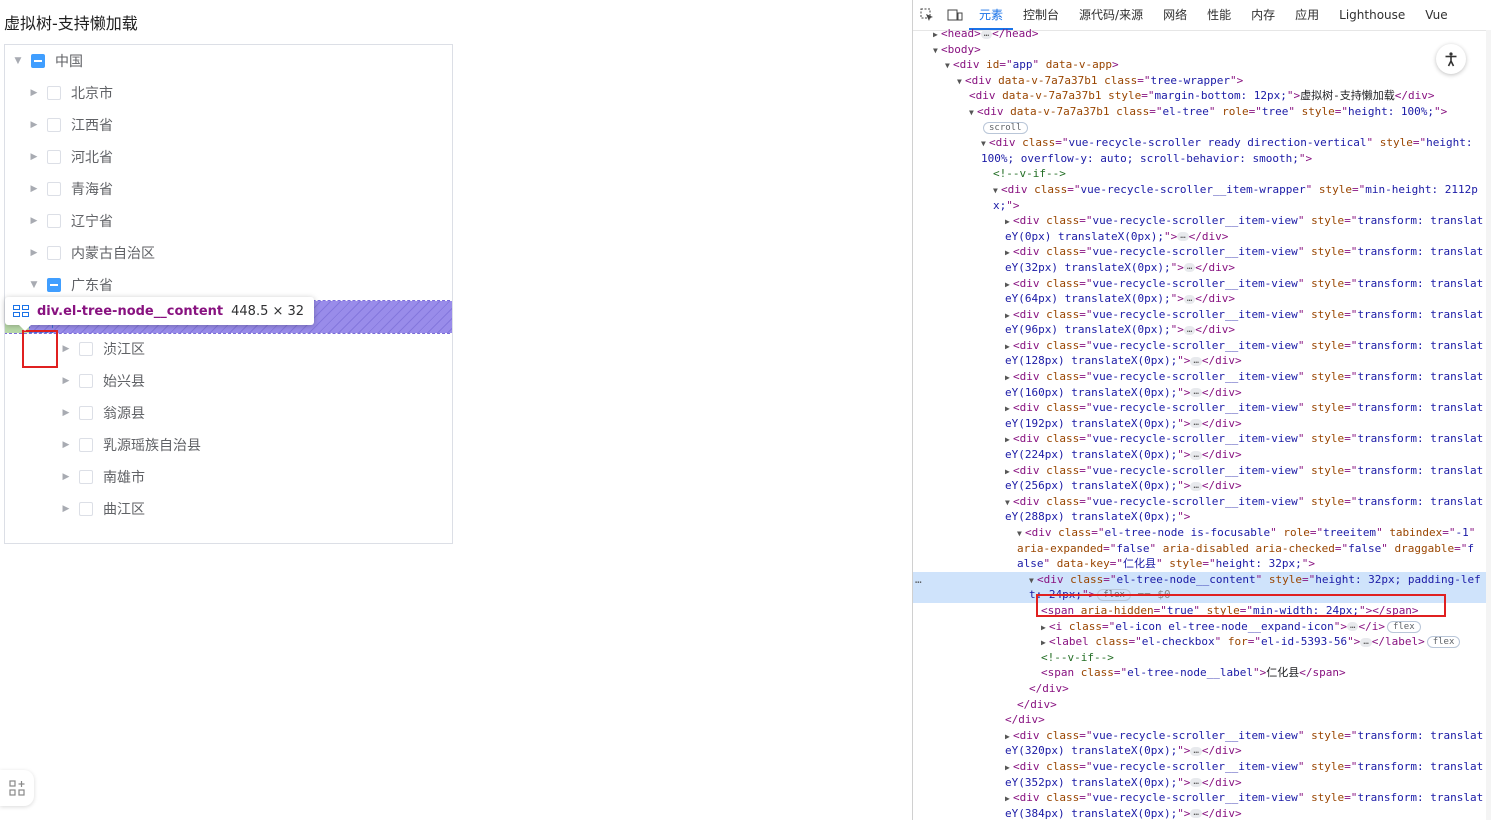 The width and height of the screenshot is (1491, 820). I want to click on dom-node-line: eY(320px) translateX(0px);">… </div>, so click(1202, 751).